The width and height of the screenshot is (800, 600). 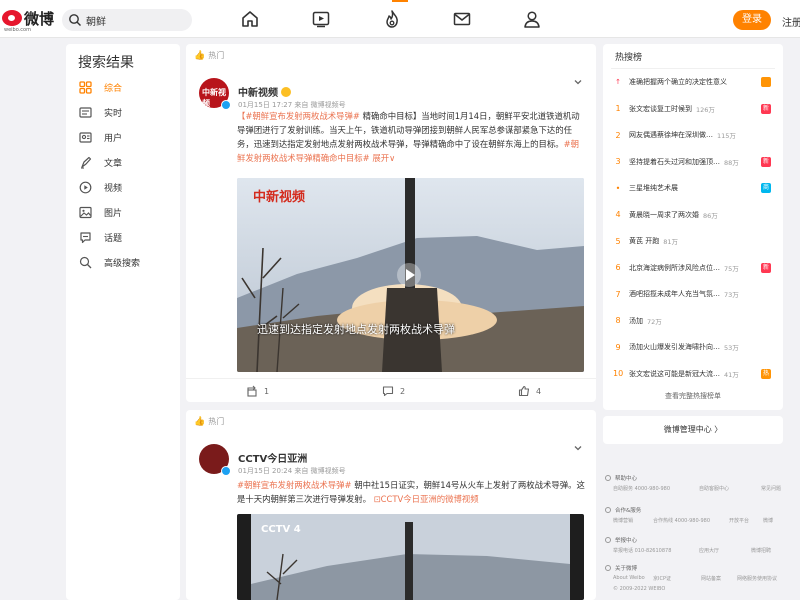 What do you see at coordinates (693, 109) in the screenshot?
I see `hot-search-item: 1 张文宏谈复工时候到 126万 新` at bounding box center [693, 109].